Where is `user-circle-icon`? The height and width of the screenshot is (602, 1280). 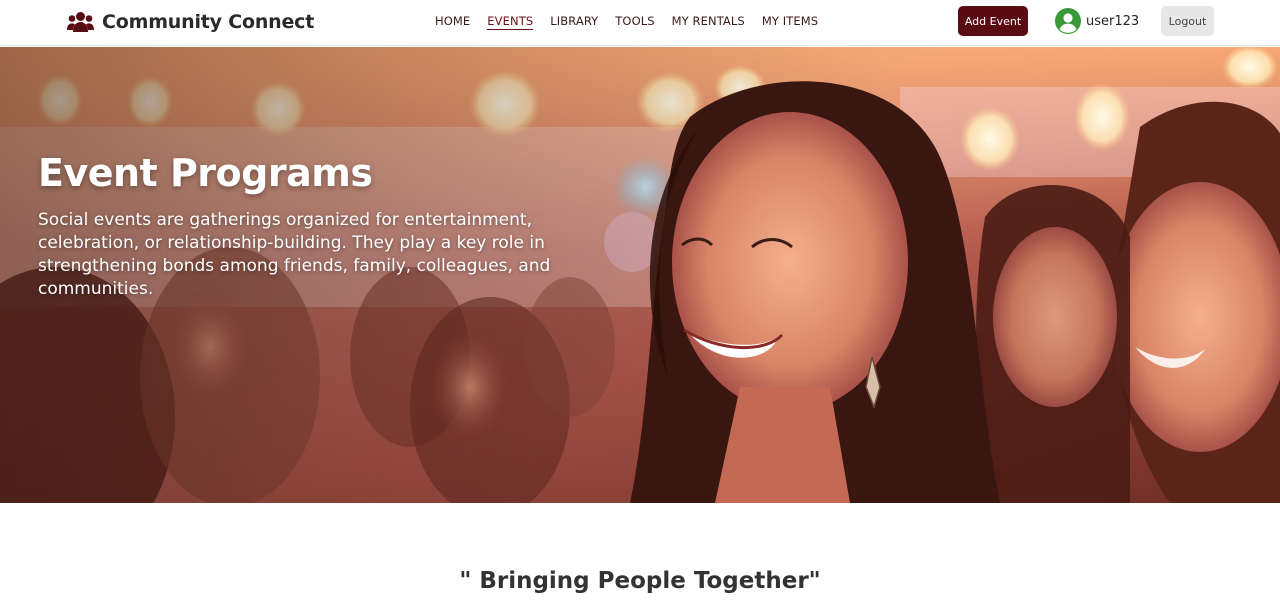
user-circle-icon is located at coordinates (1068, 21).